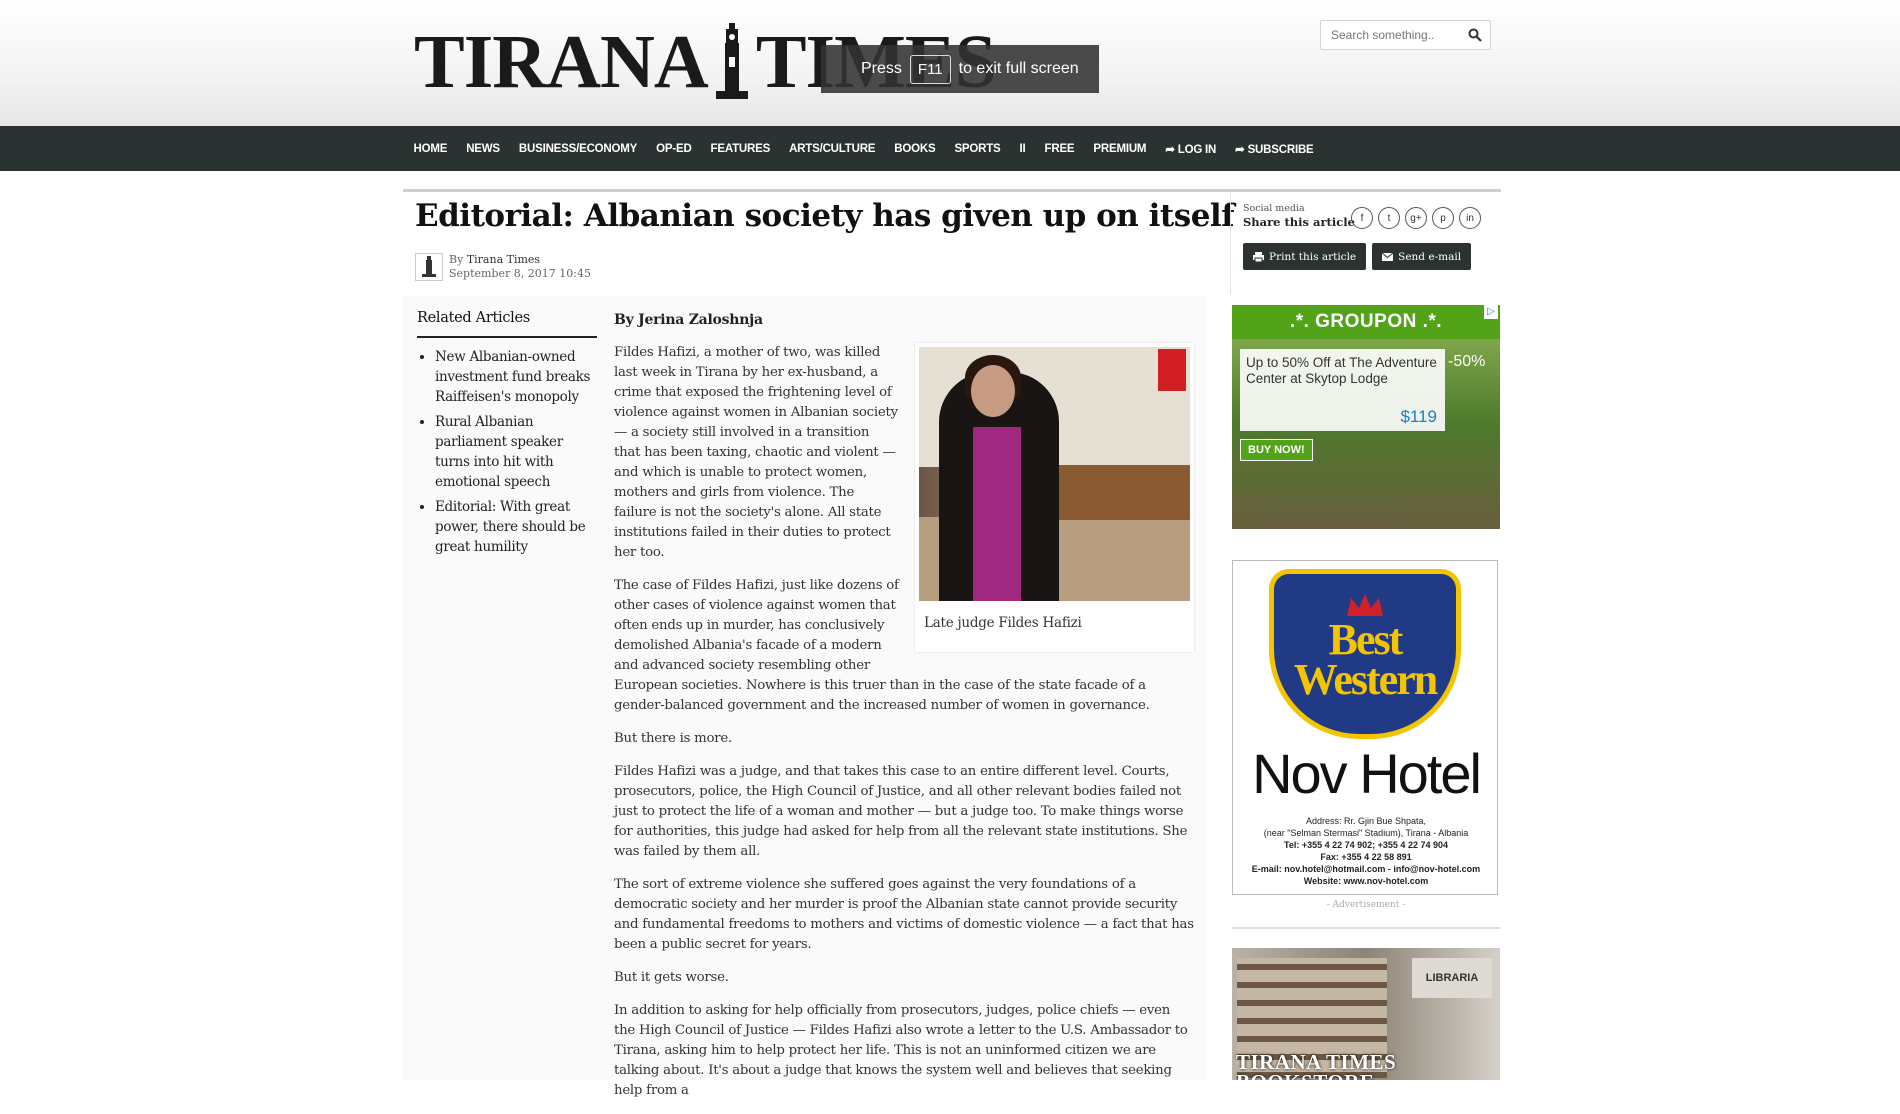 This screenshot has height=1114, width=1900. I want to click on byline-prefix: By, so click(456, 259).